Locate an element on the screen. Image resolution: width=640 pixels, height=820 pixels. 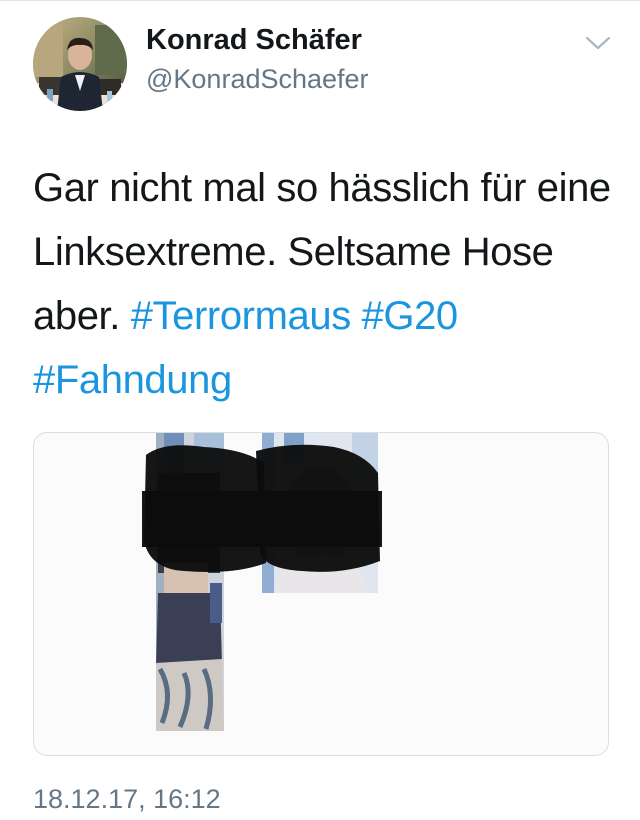
chevron-down-icon is located at coordinates (598, 43).